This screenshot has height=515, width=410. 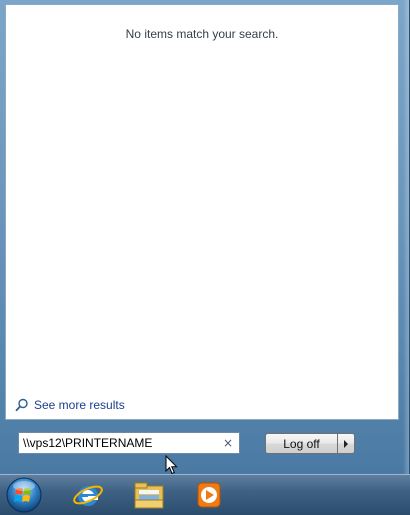 I want to click on mouse-cursor-icon, so click(x=171, y=465).